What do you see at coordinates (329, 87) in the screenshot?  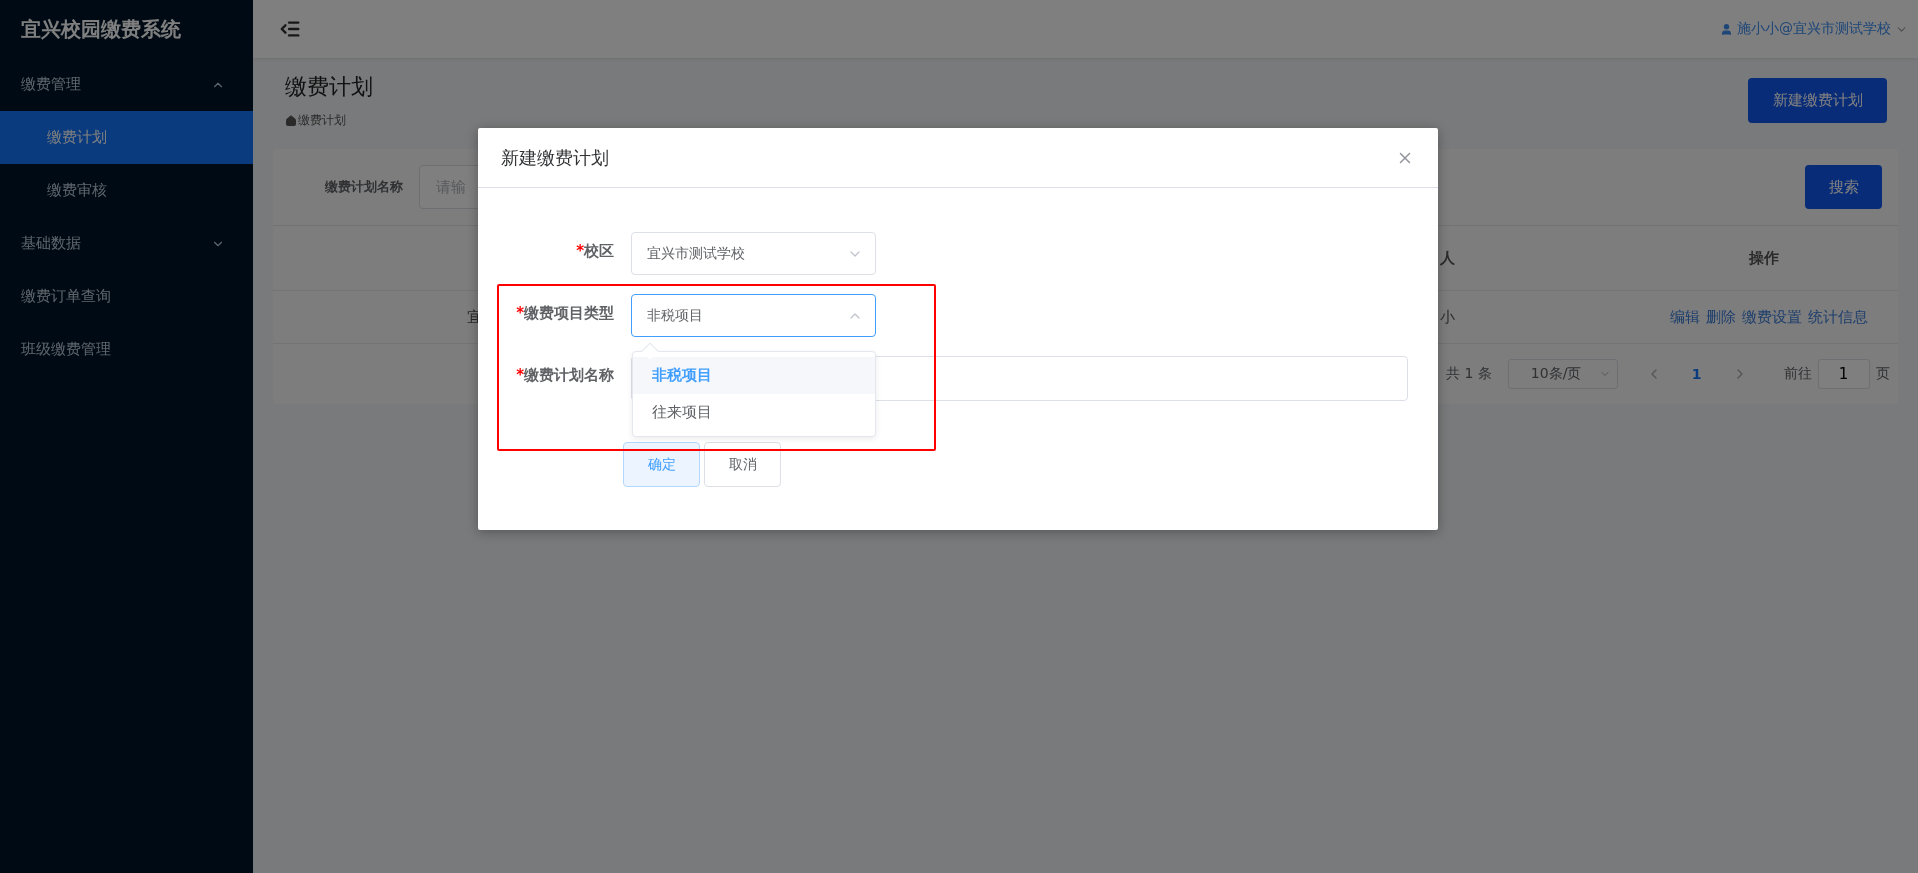 I see `page-title: 缴费计划` at bounding box center [329, 87].